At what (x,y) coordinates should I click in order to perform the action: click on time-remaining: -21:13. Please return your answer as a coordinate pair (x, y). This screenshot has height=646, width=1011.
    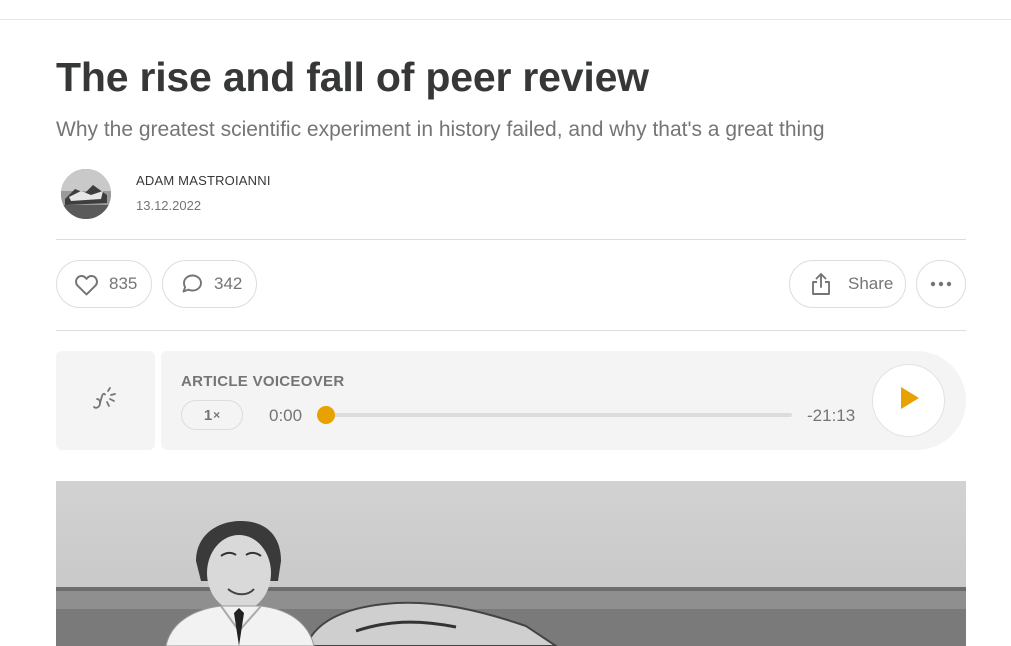
    Looking at the image, I should click on (831, 415).